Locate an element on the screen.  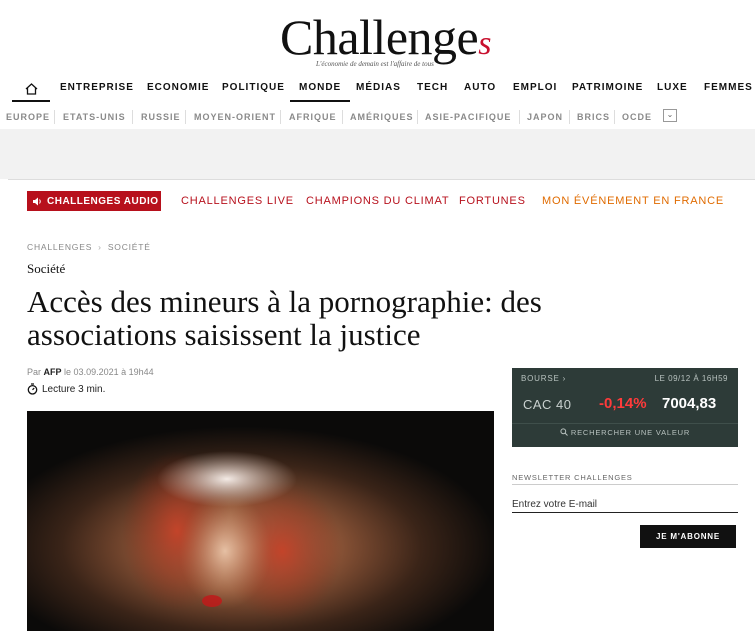
breadcrumb-home: CHALLENGES is located at coordinates (59, 247).